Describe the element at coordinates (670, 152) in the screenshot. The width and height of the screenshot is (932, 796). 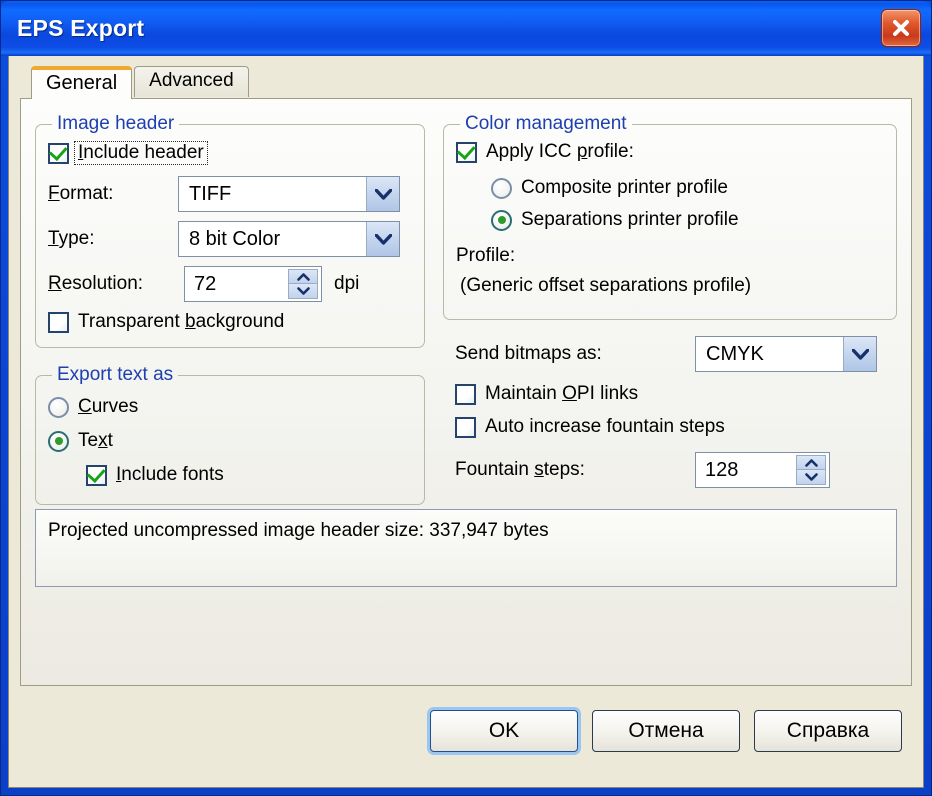
I see `row-apply-icc: Apply ICC profile:` at that location.